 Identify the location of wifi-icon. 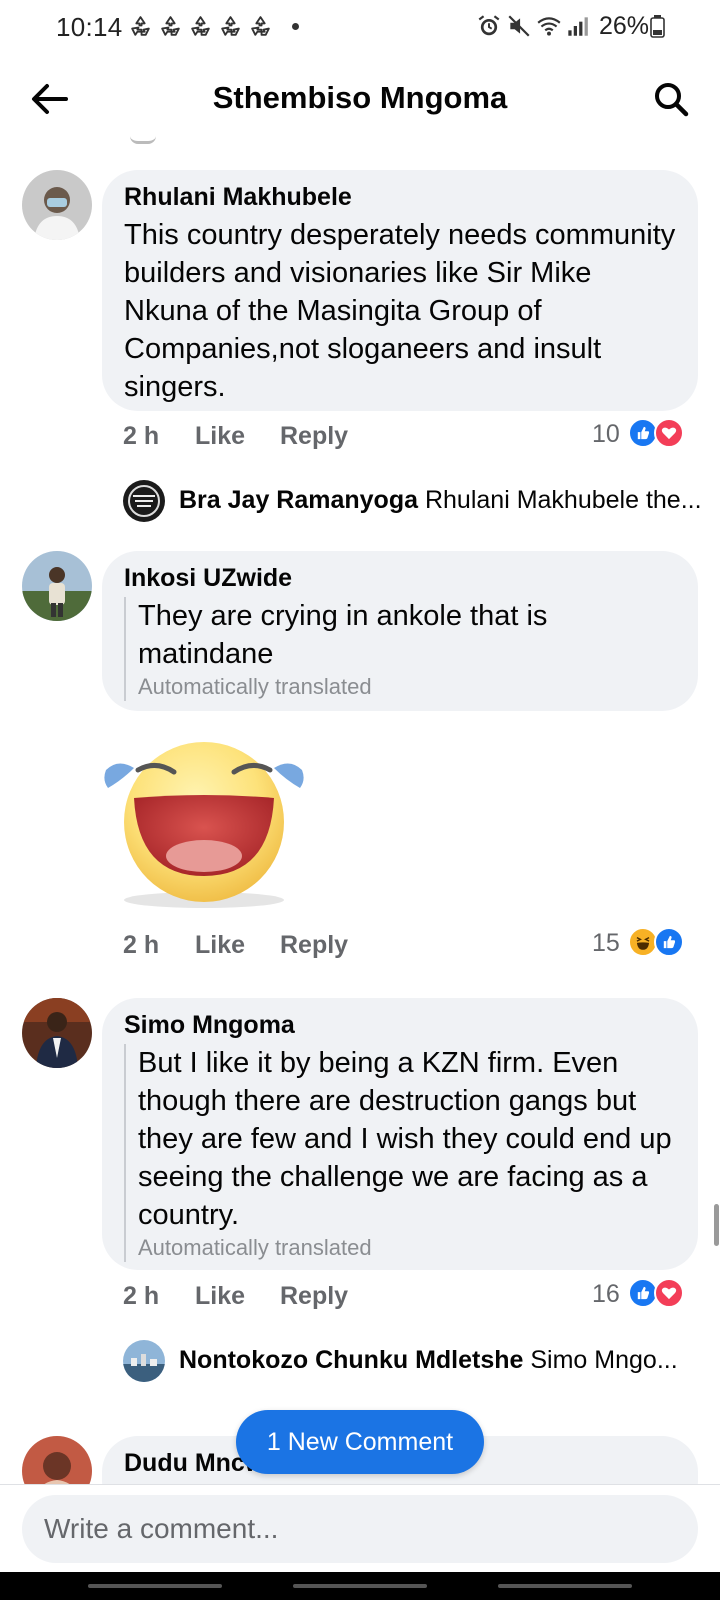
(549, 26).